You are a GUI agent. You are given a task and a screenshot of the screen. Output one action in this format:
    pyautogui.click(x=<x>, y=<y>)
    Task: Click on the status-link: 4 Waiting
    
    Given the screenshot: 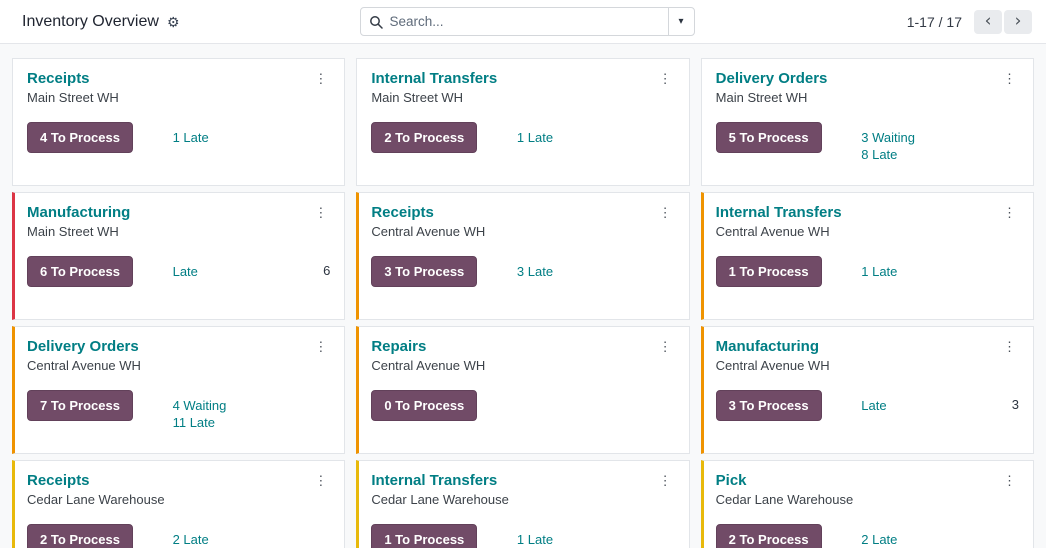 What is the action you would take?
    pyautogui.click(x=233, y=405)
    